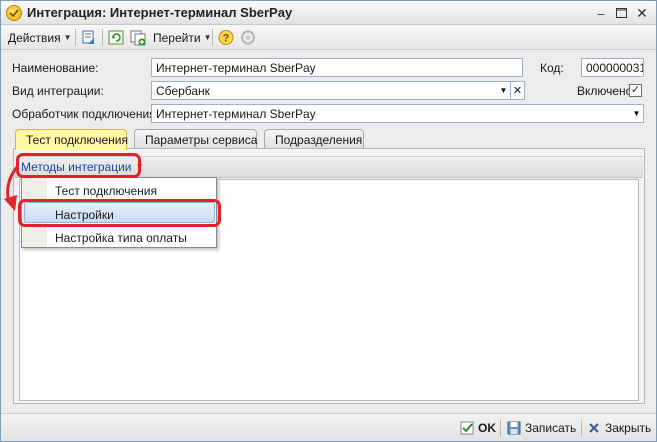 This screenshot has width=657, height=442. I want to click on menu-item-payment-type-setup: Настройка типа оплаты, so click(121, 238).